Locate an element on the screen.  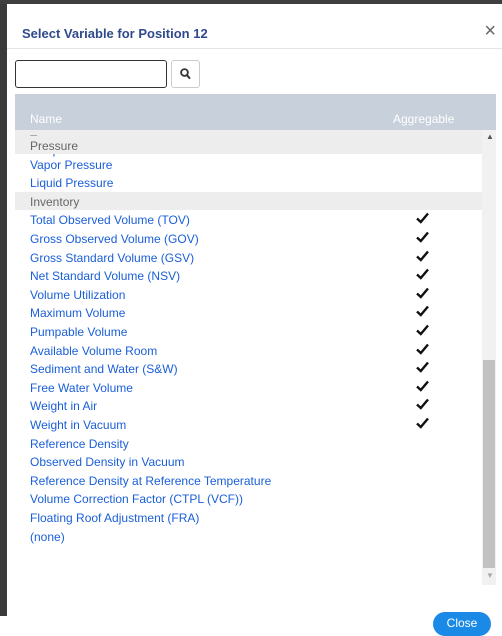
variable-row: Volume Utilization is located at coordinates (248, 294).